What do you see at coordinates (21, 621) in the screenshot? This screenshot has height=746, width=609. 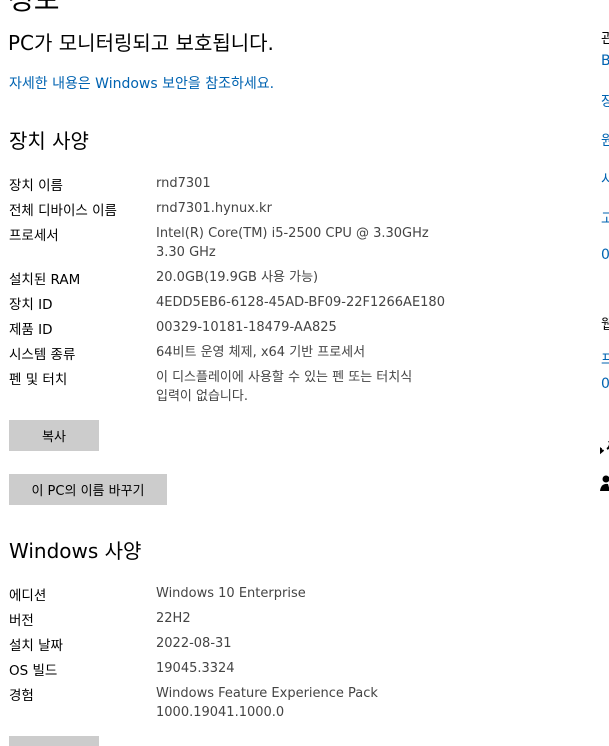 I see `spec-label: 버전` at bounding box center [21, 621].